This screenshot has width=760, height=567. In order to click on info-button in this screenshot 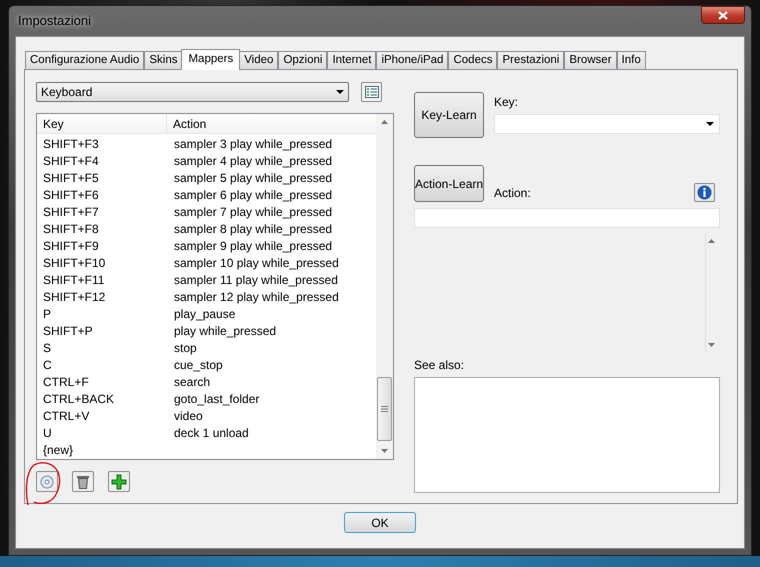, I will do `click(704, 192)`.